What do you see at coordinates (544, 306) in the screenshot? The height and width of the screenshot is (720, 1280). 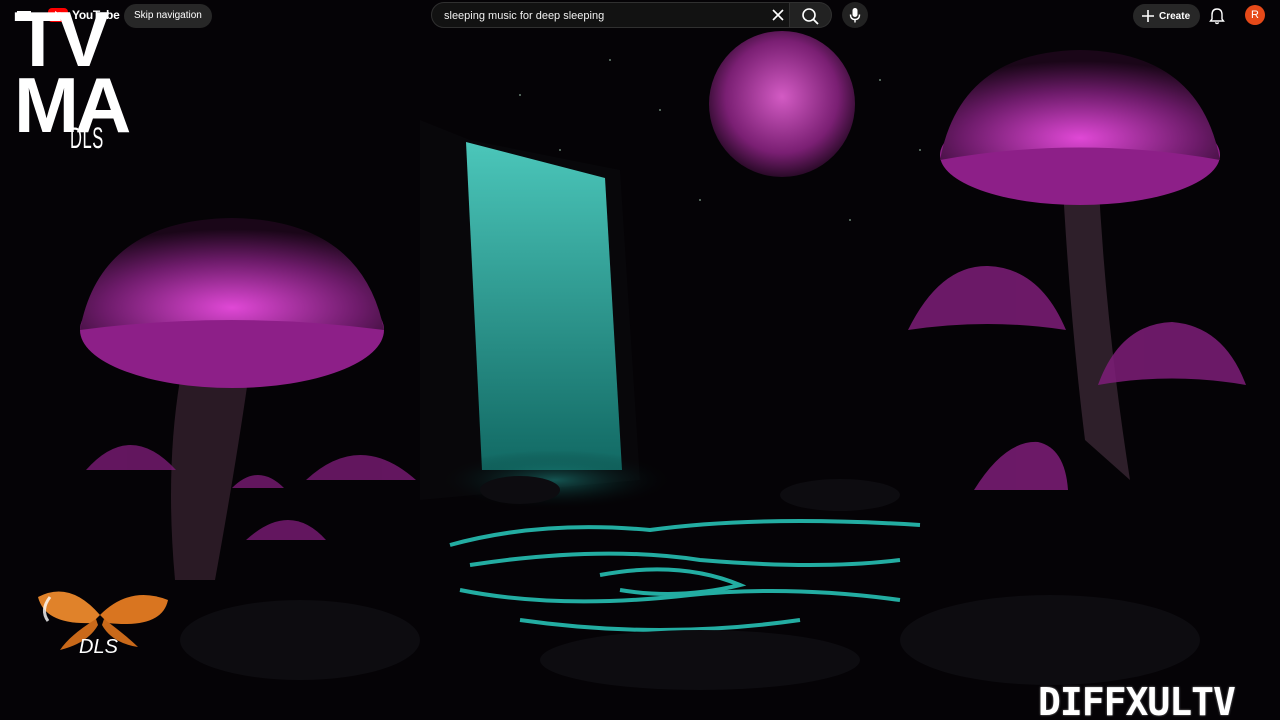 I see `waterfall` at bounding box center [544, 306].